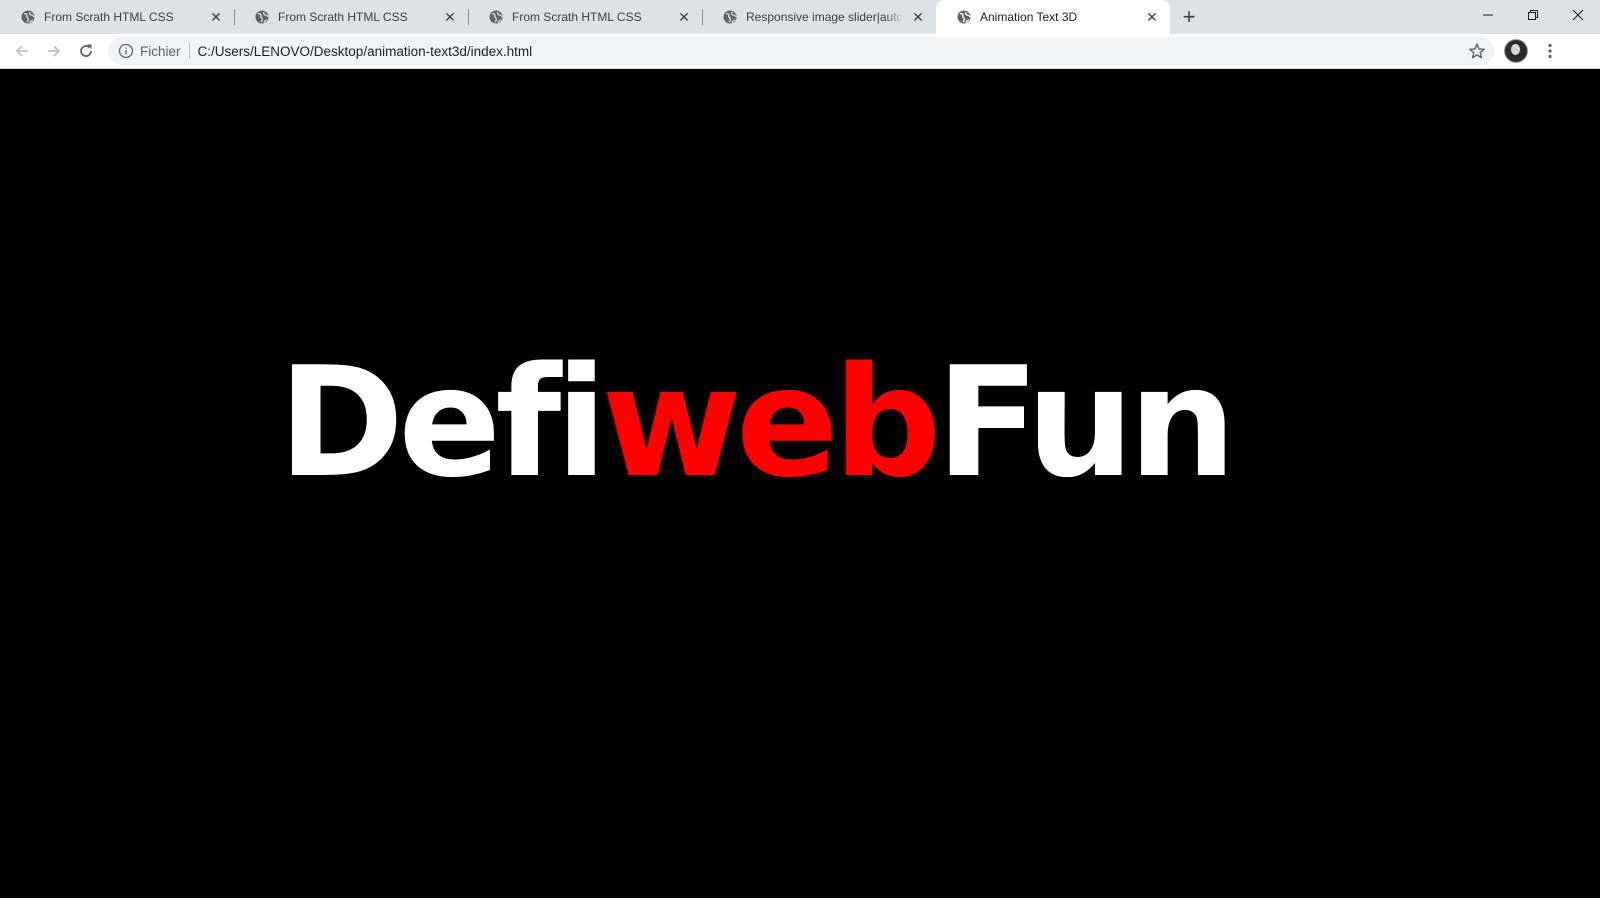 This screenshot has height=898, width=1600. Describe the element at coordinates (1189, 17) in the screenshot. I see `new-tab-button: +` at that location.